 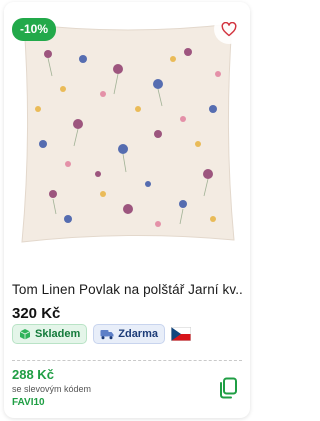 I want to click on discount-label: -10%, so click(x=34, y=29).